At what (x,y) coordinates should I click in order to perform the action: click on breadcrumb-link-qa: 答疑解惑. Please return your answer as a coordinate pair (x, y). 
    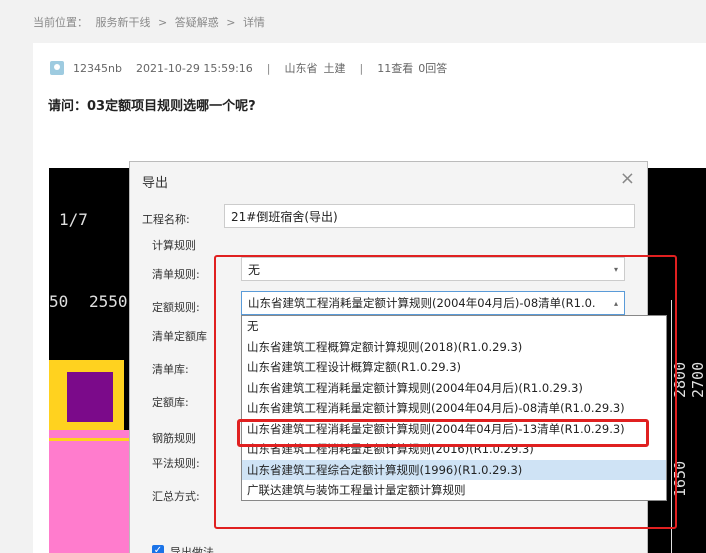
    Looking at the image, I should click on (197, 22).